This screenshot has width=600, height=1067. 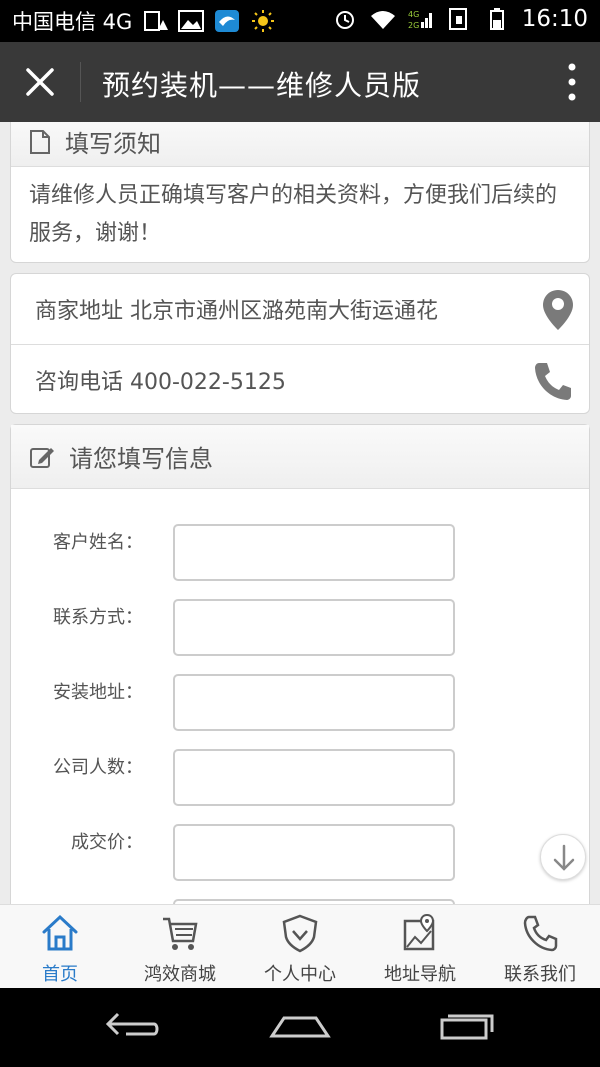 I want to click on battery-icon, so click(x=496, y=19).